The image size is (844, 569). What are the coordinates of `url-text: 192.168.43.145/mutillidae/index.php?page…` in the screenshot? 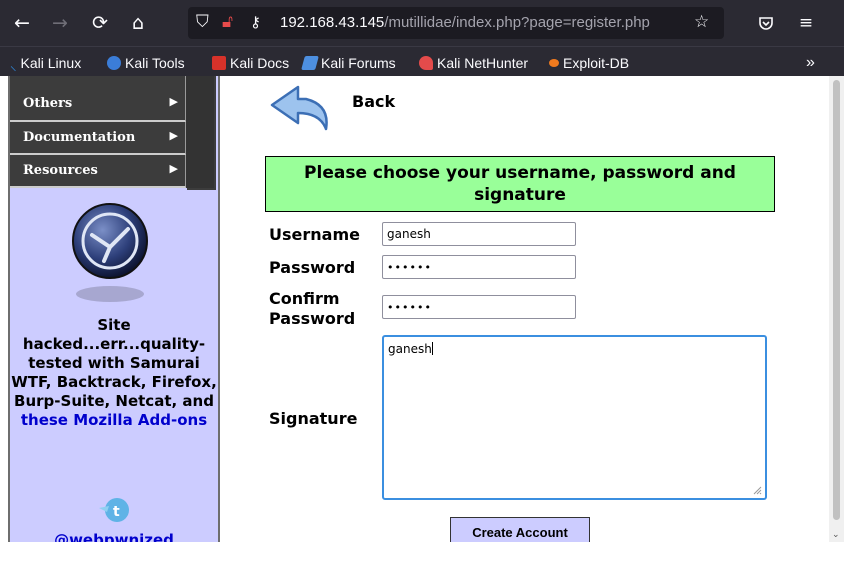 It's located at (465, 22).